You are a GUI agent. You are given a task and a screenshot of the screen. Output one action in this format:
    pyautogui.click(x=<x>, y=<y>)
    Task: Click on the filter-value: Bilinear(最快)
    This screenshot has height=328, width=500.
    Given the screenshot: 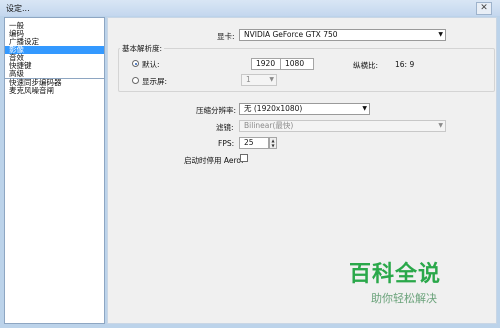 What is the action you would take?
    pyautogui.click(x=269, y=125)
    